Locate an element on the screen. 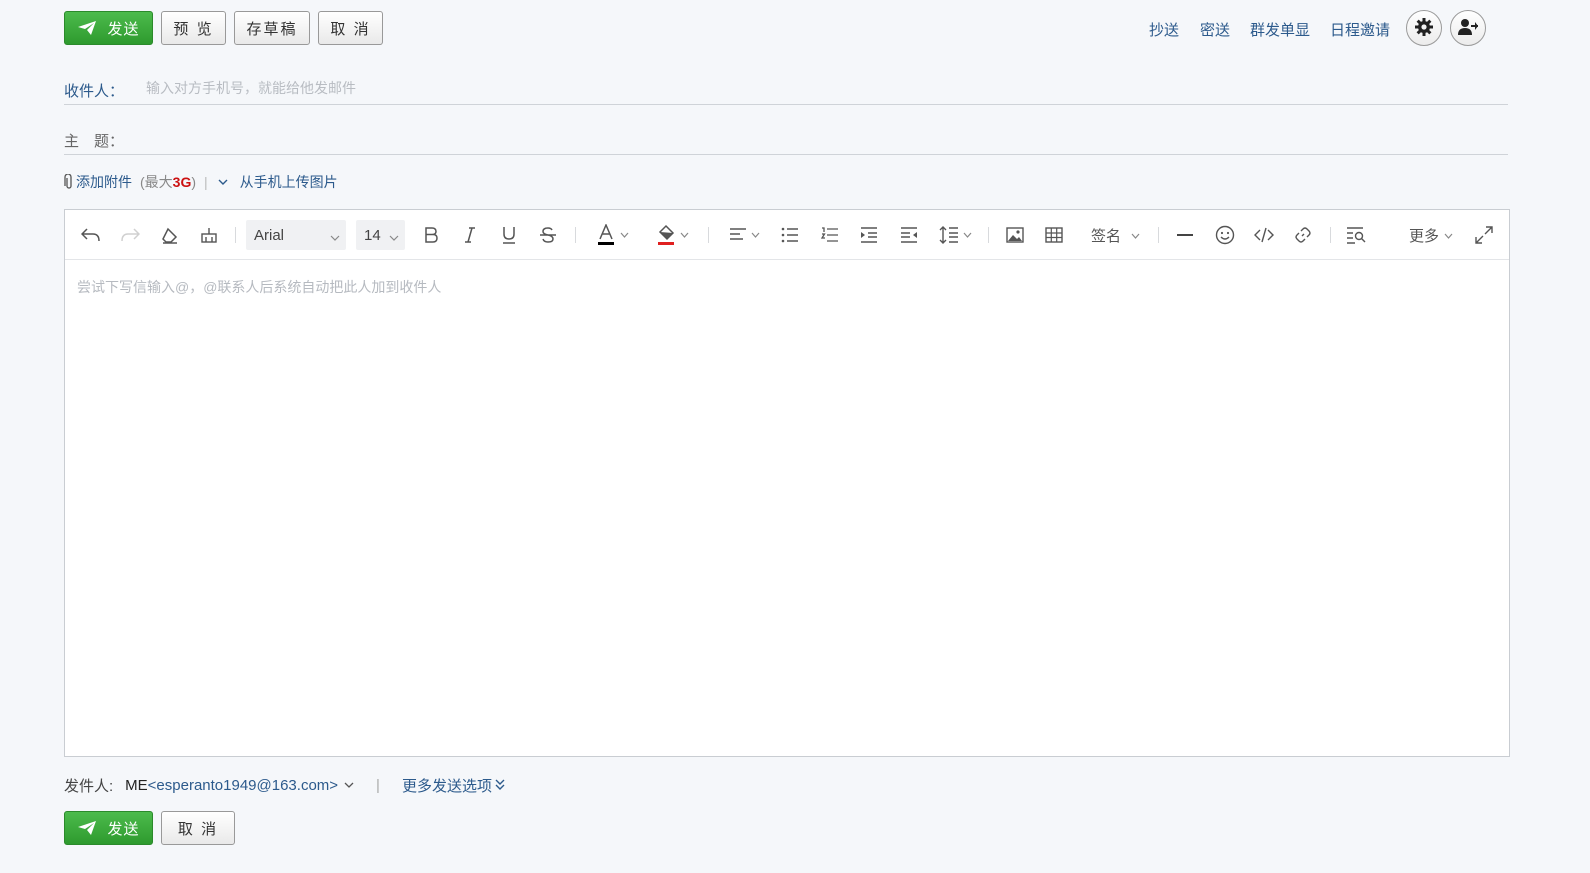  font-size-value: 14 is located at coordinates (372, 235).